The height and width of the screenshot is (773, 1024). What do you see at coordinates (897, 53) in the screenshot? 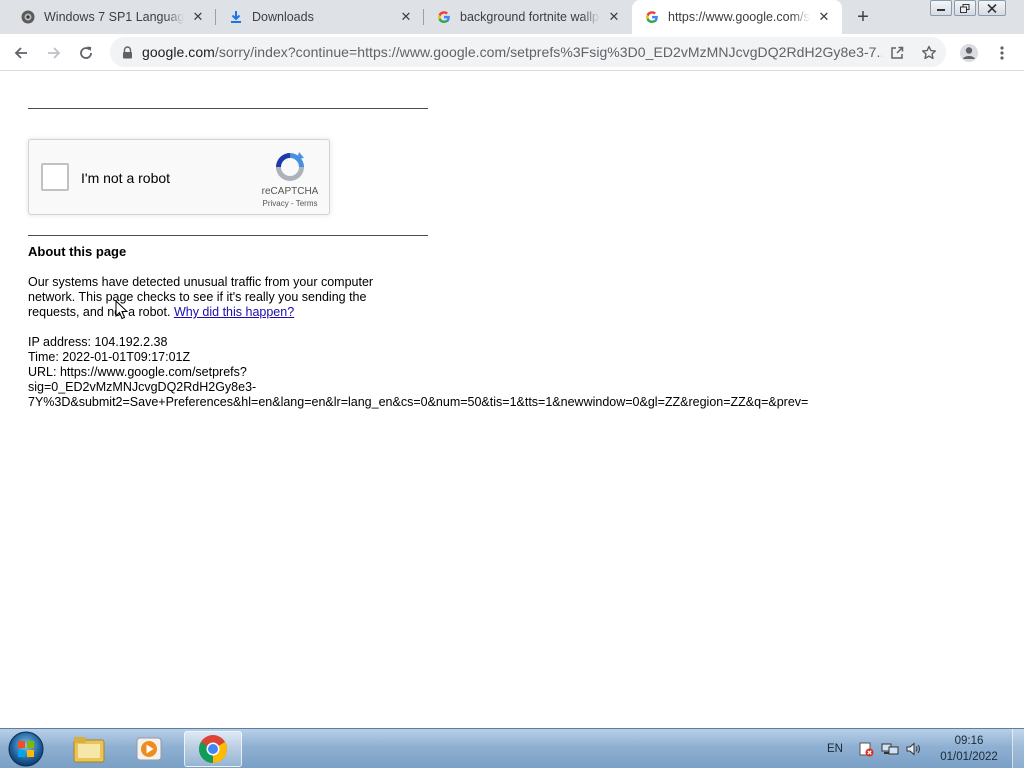
I see `share-icon` at bounding box center [897, 53].